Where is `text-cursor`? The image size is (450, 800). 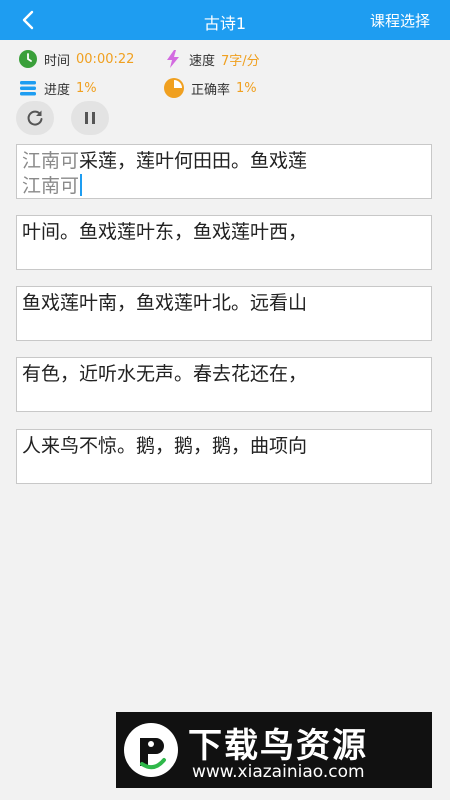 text-cursor is located at coordinates (81, 185).